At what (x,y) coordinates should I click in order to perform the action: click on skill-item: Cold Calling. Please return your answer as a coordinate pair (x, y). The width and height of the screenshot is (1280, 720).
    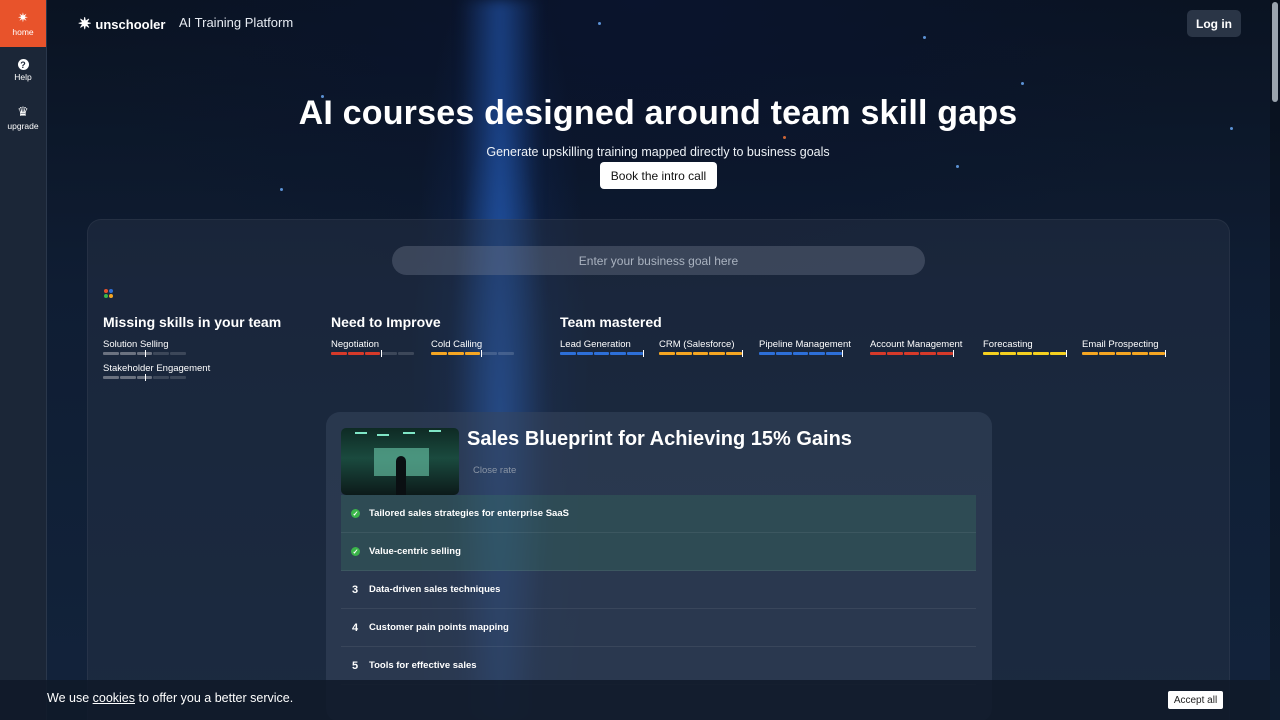
    Looking at the image, I should click on (472, 348).